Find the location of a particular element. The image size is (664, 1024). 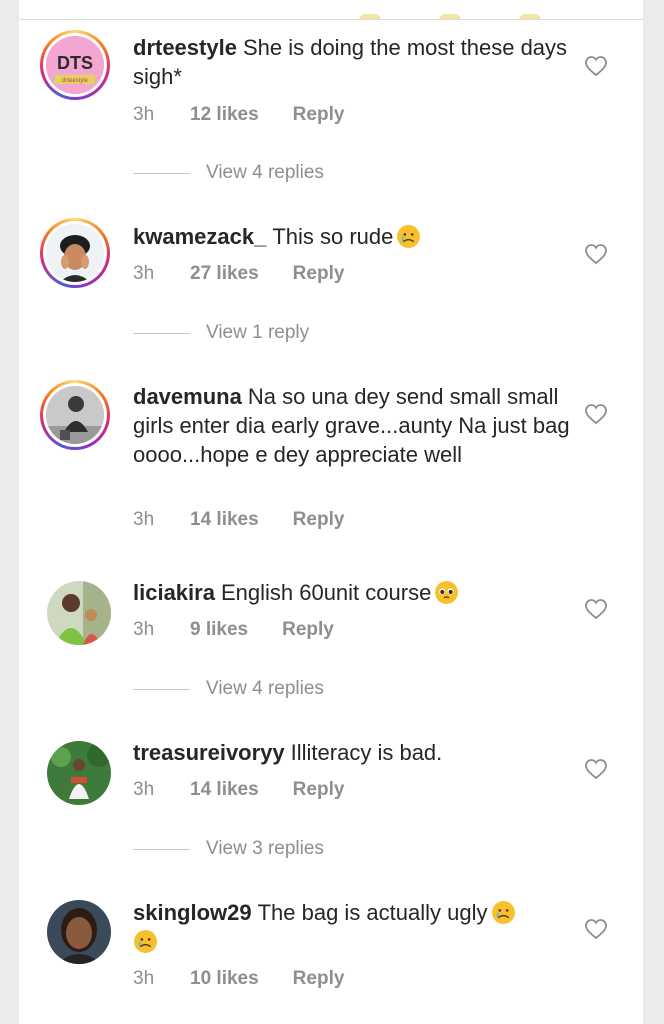

comment-text: treasureivoryy Illiteracy is bad. is located at coordinates (353, 752).